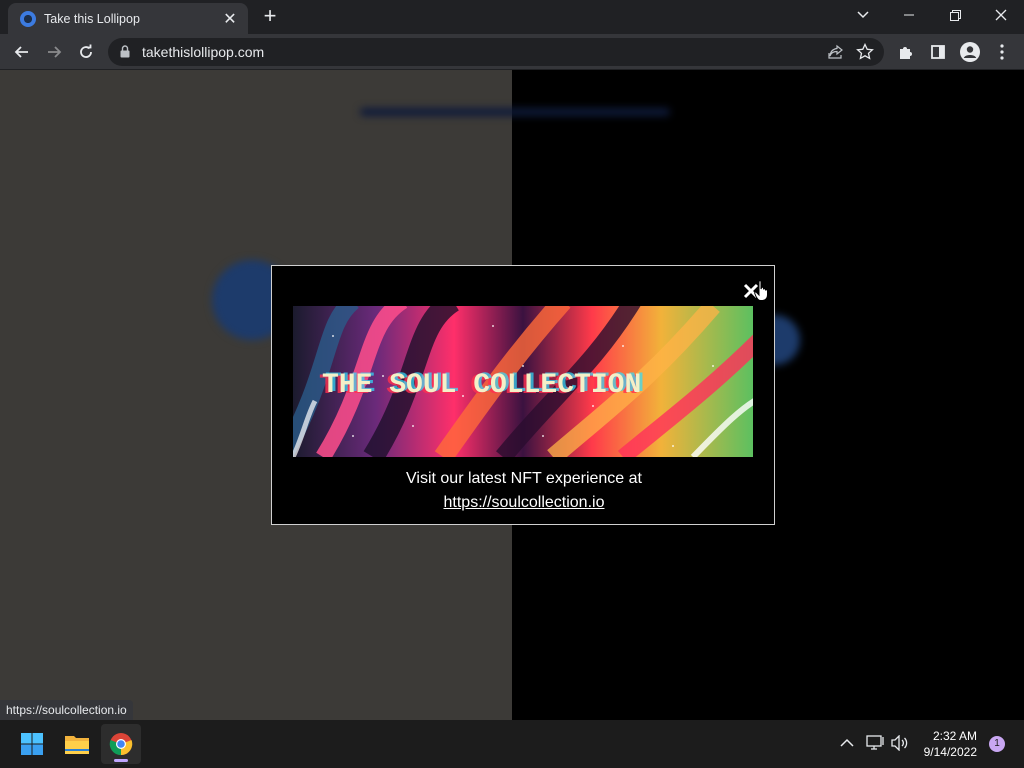 This screenshot has height=768, width=1024. What do you see at coordinates (847, 743) in the screenshot?
I see `show-hidden-icons-chevron-icon` at bounding box center [847, 743].